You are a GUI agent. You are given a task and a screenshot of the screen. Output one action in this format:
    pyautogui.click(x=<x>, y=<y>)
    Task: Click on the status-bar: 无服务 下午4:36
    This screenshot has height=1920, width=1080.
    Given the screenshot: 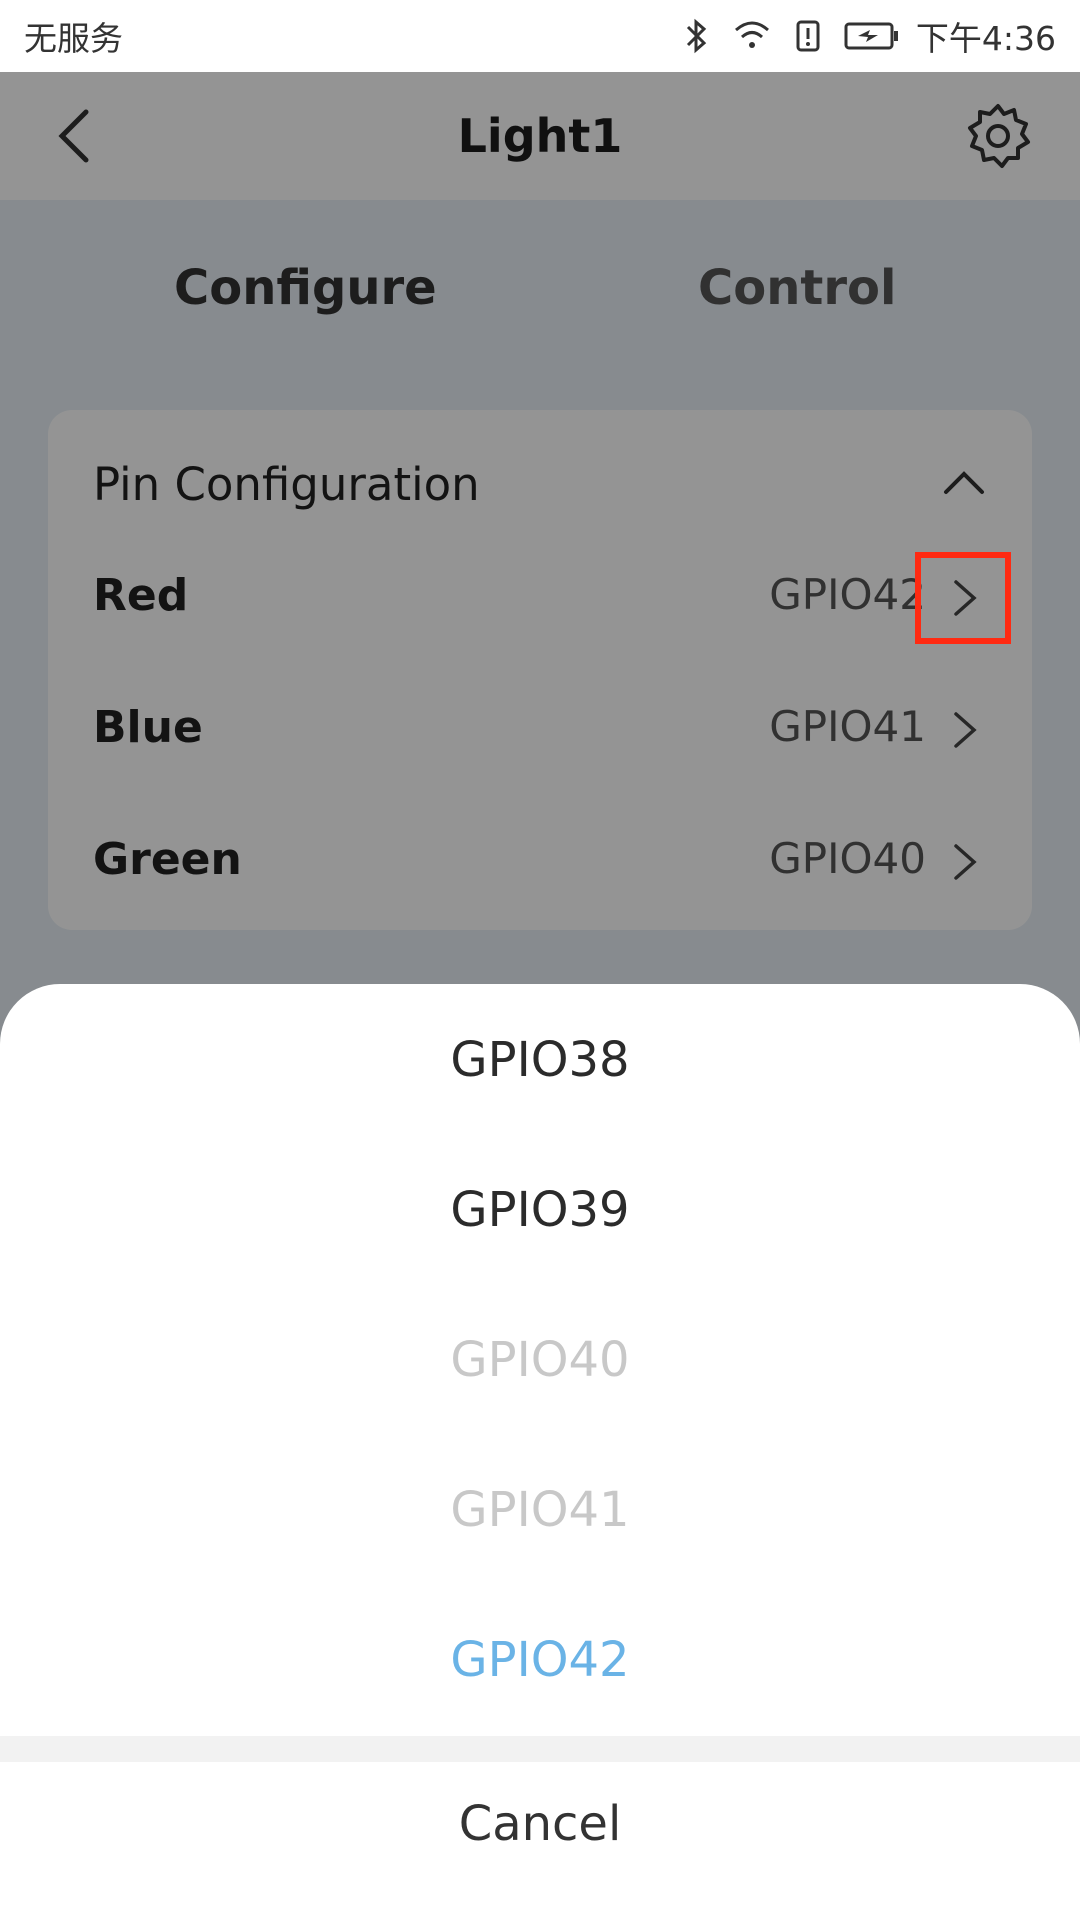 What is the action you would take?
    pyautogui.click(x=540, y=36)
    